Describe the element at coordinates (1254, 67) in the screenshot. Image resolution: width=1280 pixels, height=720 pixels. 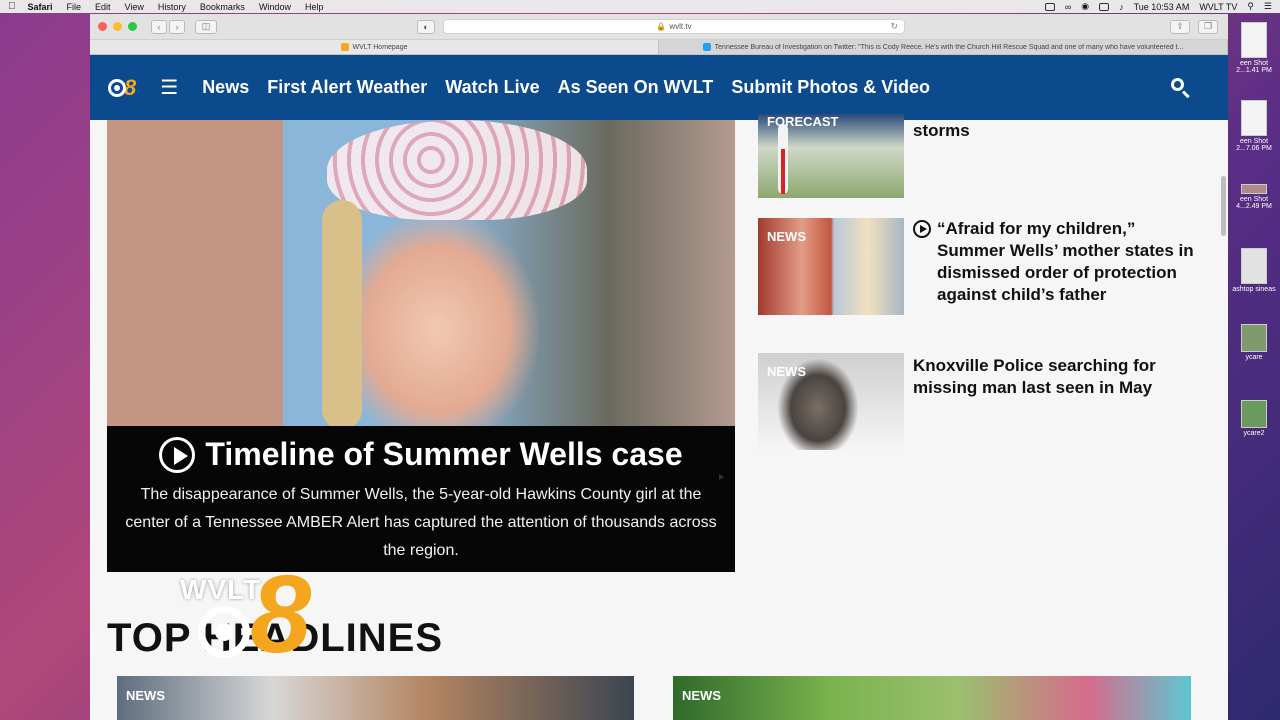
I see `desktop-file-label: een Shot 2...1.41 PM` at that location.